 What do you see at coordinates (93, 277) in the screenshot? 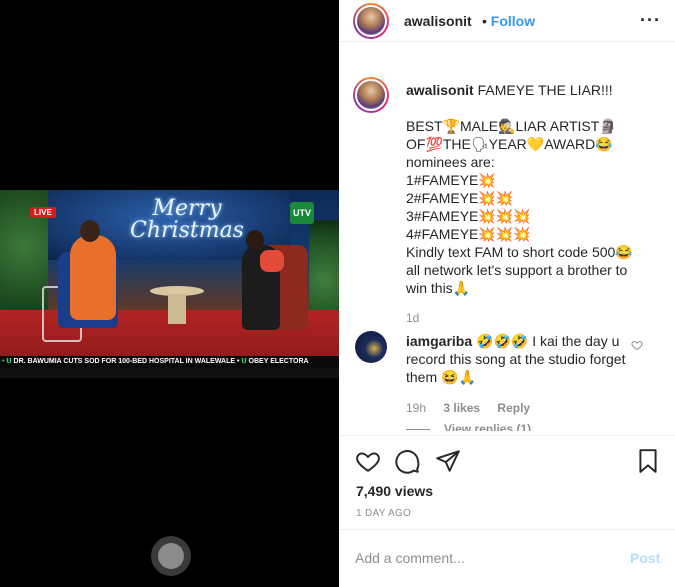
I see `host-figure` at bounding box center [93, 277].